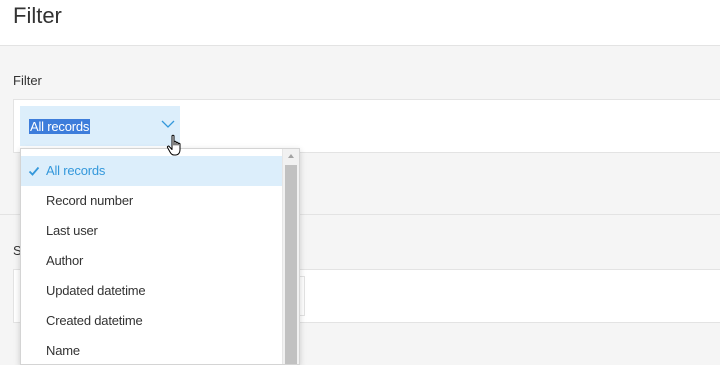 Image resolution: width=720 pixels, height=365 pixels. I want to click on dropdown-option: Last user, so click(152, 231).